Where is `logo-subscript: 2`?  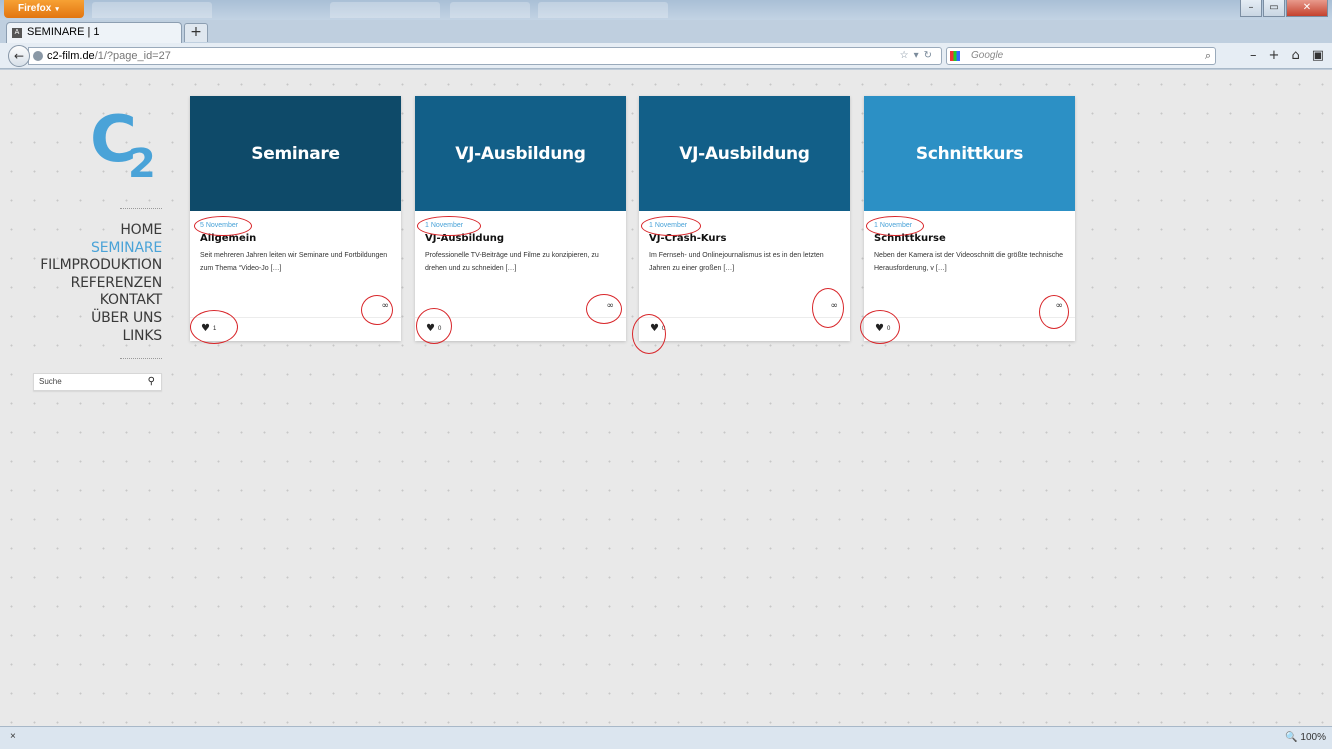
logo-subscript: 2 is located at coordinates (142, 164).